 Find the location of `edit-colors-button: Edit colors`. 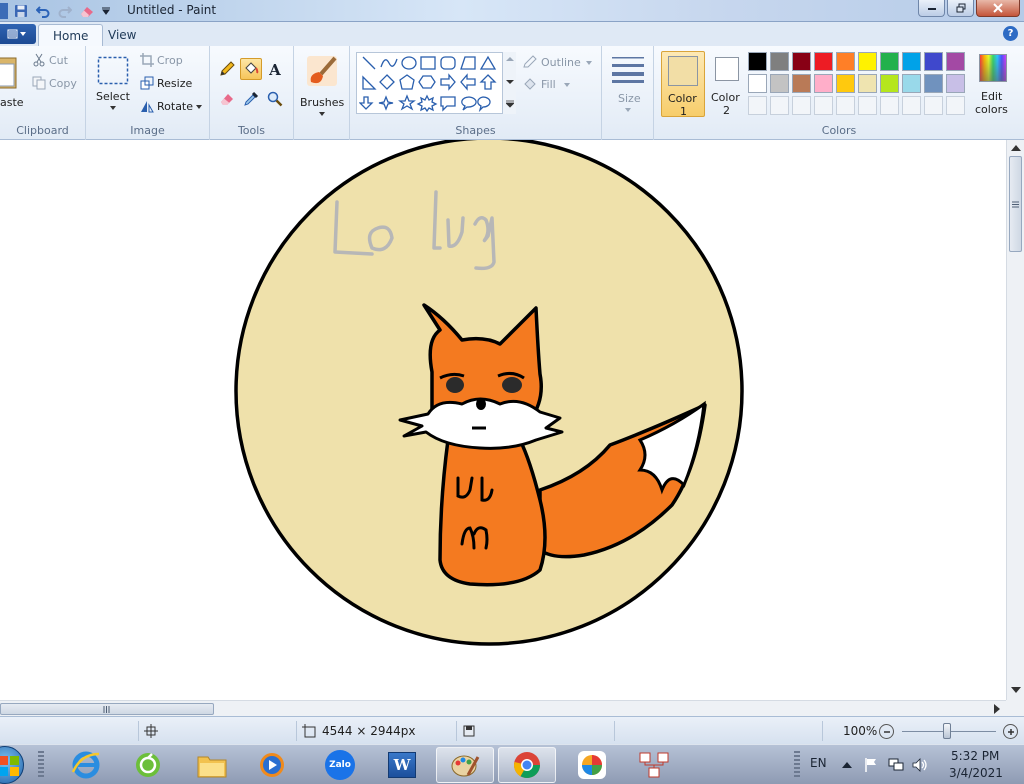

edit-colors-button: Edit colors is located at coordinates (997, 85).